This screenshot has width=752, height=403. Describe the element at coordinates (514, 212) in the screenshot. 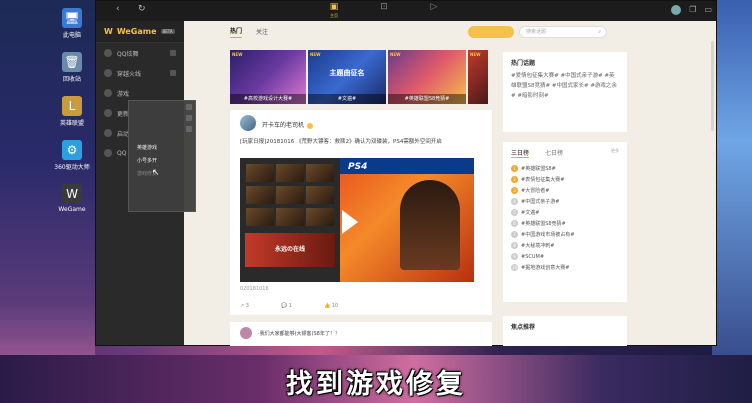

I see `rank-number: 5` at that location.